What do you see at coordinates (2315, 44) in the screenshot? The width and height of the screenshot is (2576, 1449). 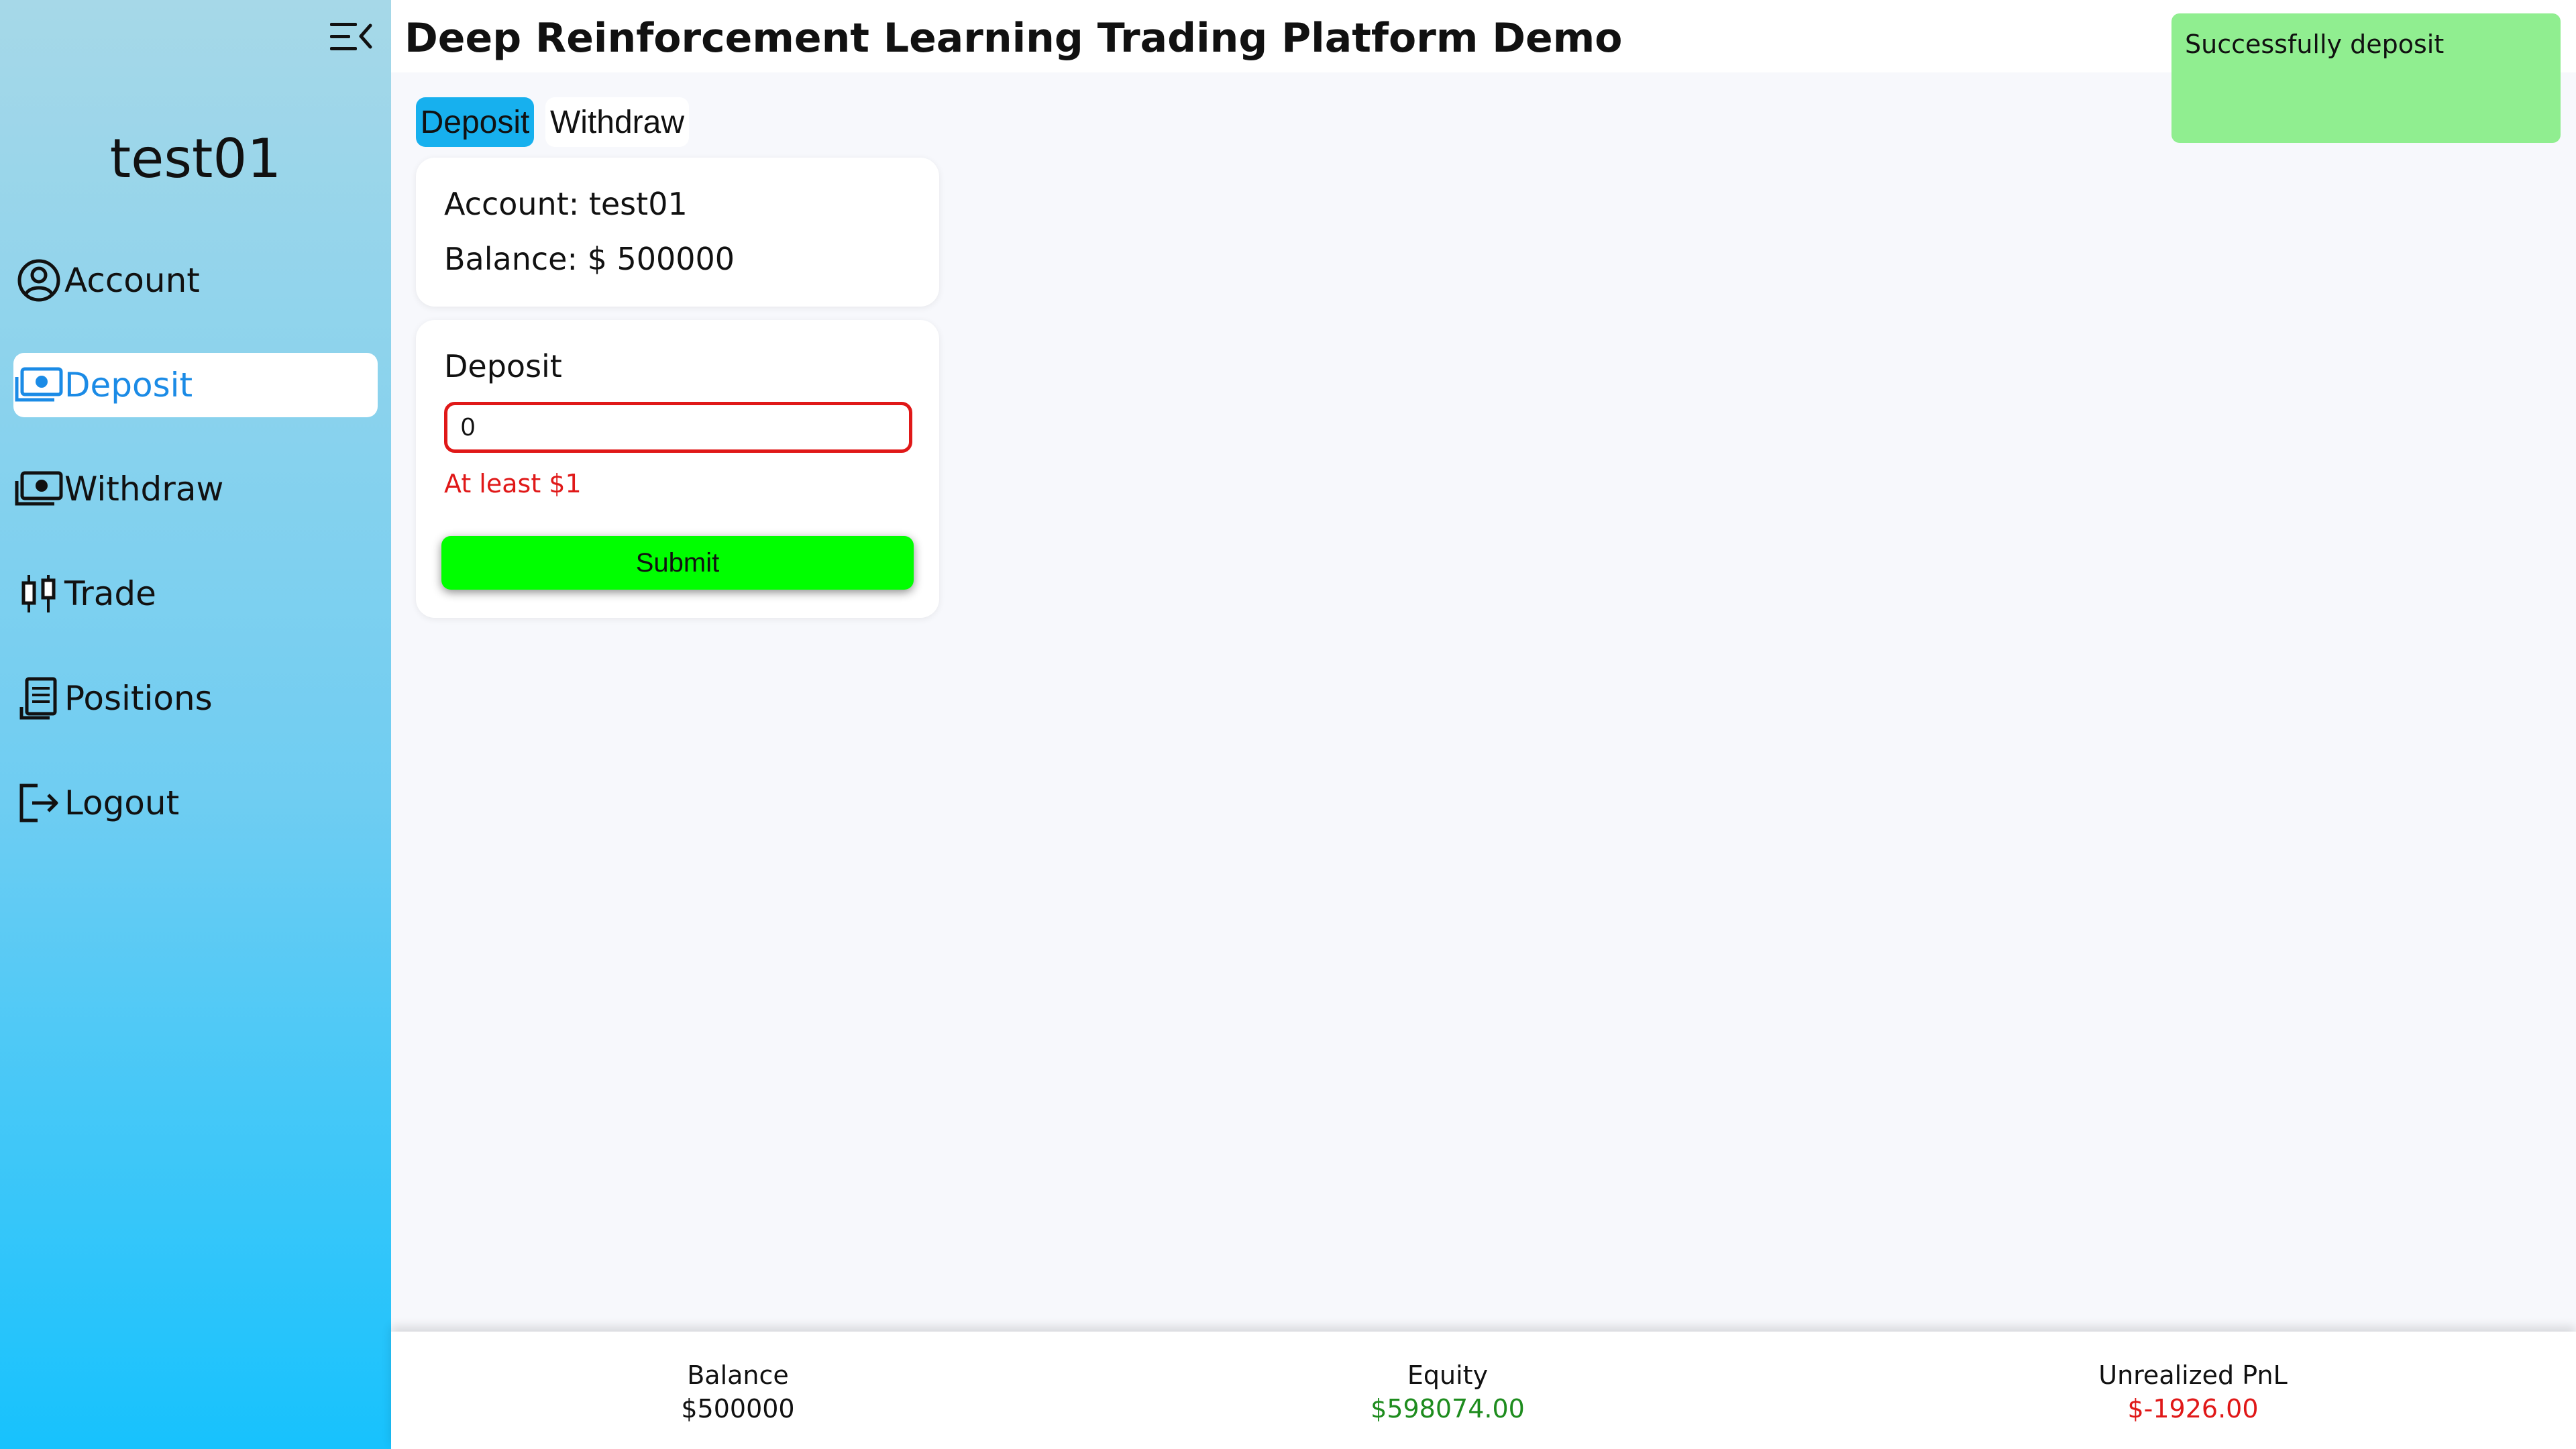 I see `toast-message: Successfully deposit` at bounding box center [2315, 44].